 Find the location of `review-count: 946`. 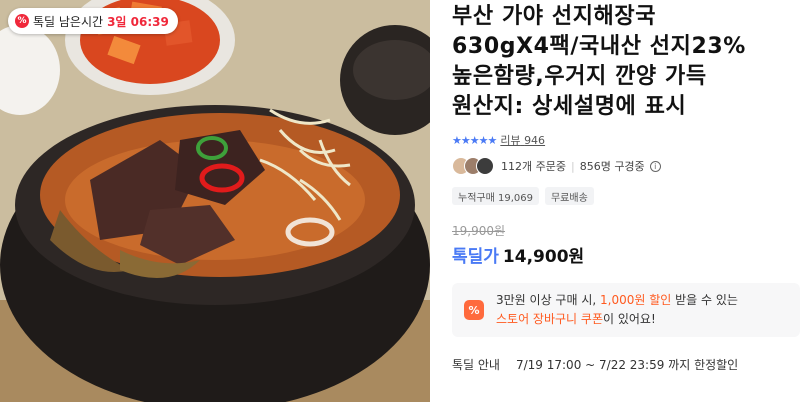

review-count: 946 is located at coordinates (535, 140).